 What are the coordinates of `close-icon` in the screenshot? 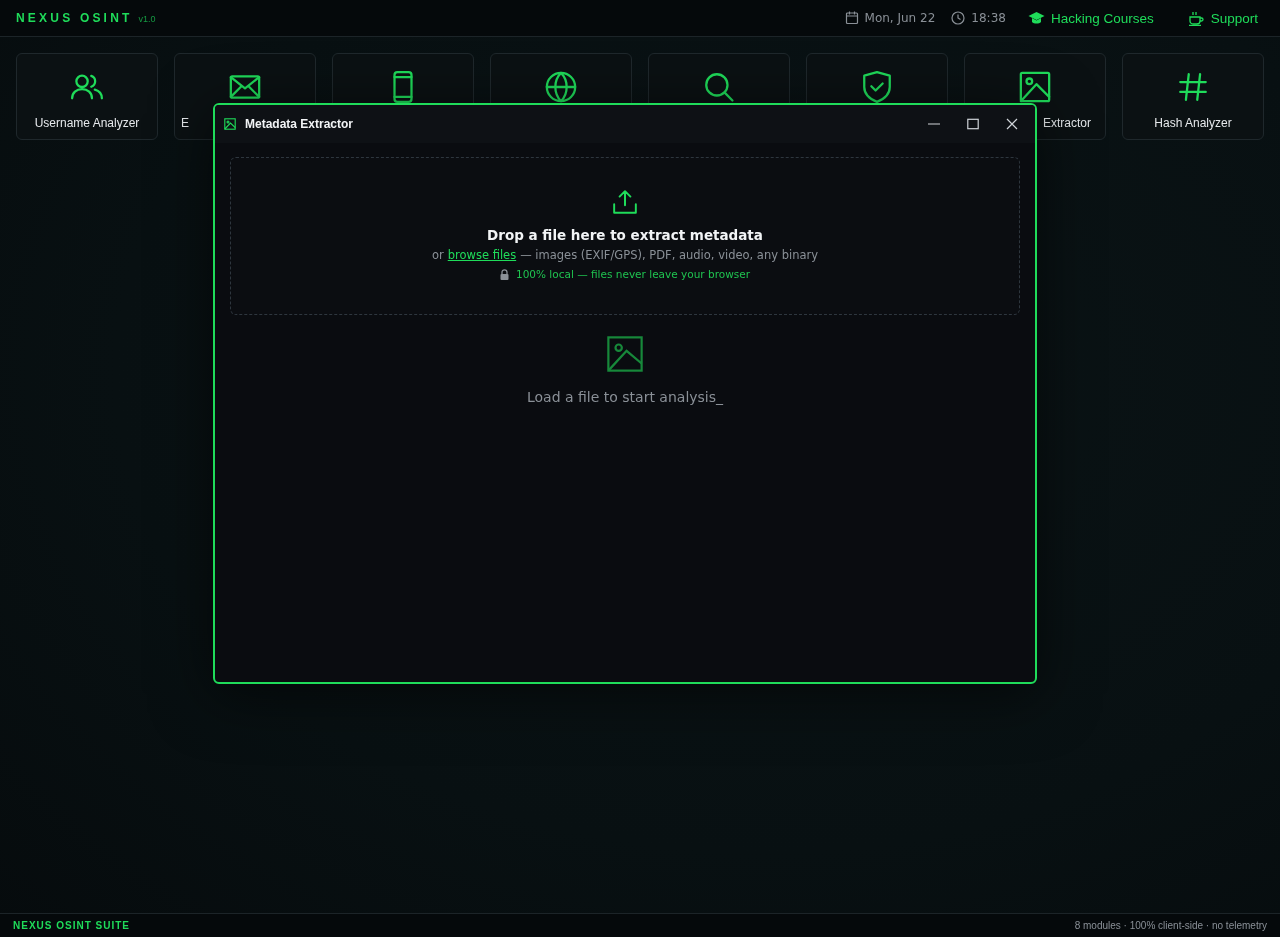 It's located at (1012, 124).